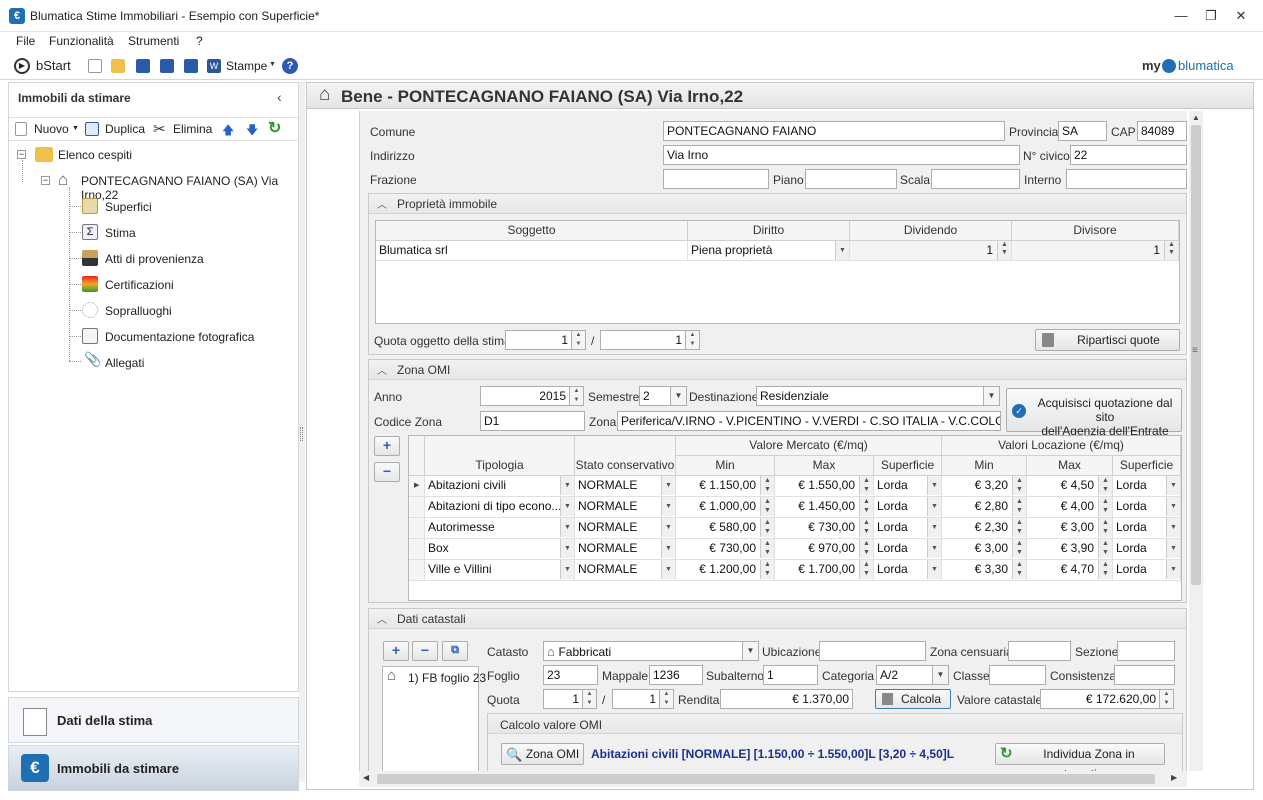 The image size is (1263, 800). Describe the element at coordinates (153, 720) in the screenshot. I see `nav-dati-stima: Dati della stima` at that location.